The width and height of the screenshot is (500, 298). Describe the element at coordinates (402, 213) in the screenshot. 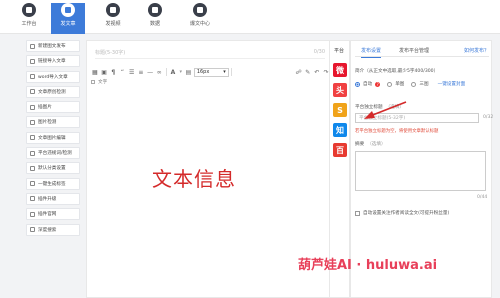

I see `follow-option-row: 自动设置关注作者阅读全文(可提升粉丝量)` at that location.